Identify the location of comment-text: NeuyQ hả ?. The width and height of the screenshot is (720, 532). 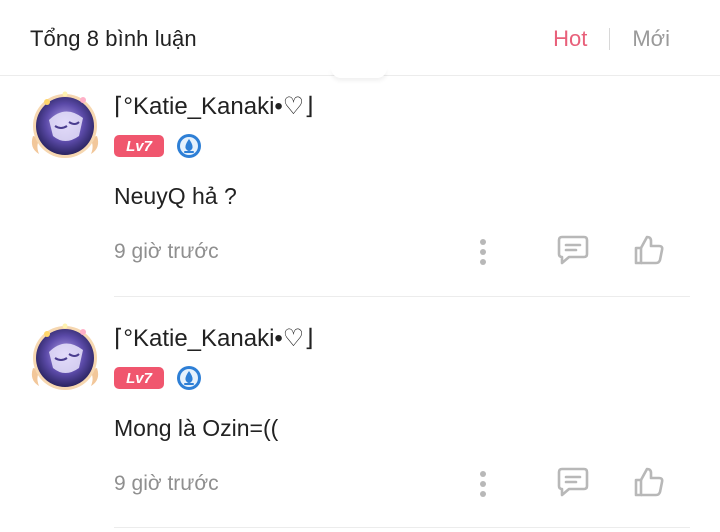
(175, 196).